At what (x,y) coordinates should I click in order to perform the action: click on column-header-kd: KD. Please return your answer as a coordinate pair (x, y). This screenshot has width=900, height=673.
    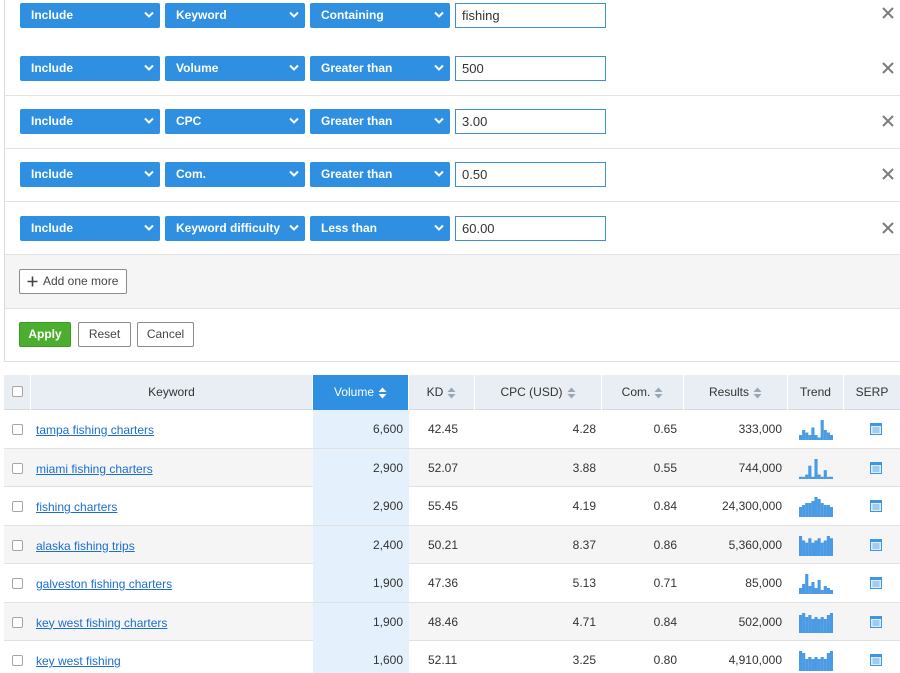
    Looking at the image, I should click on (442, 392).